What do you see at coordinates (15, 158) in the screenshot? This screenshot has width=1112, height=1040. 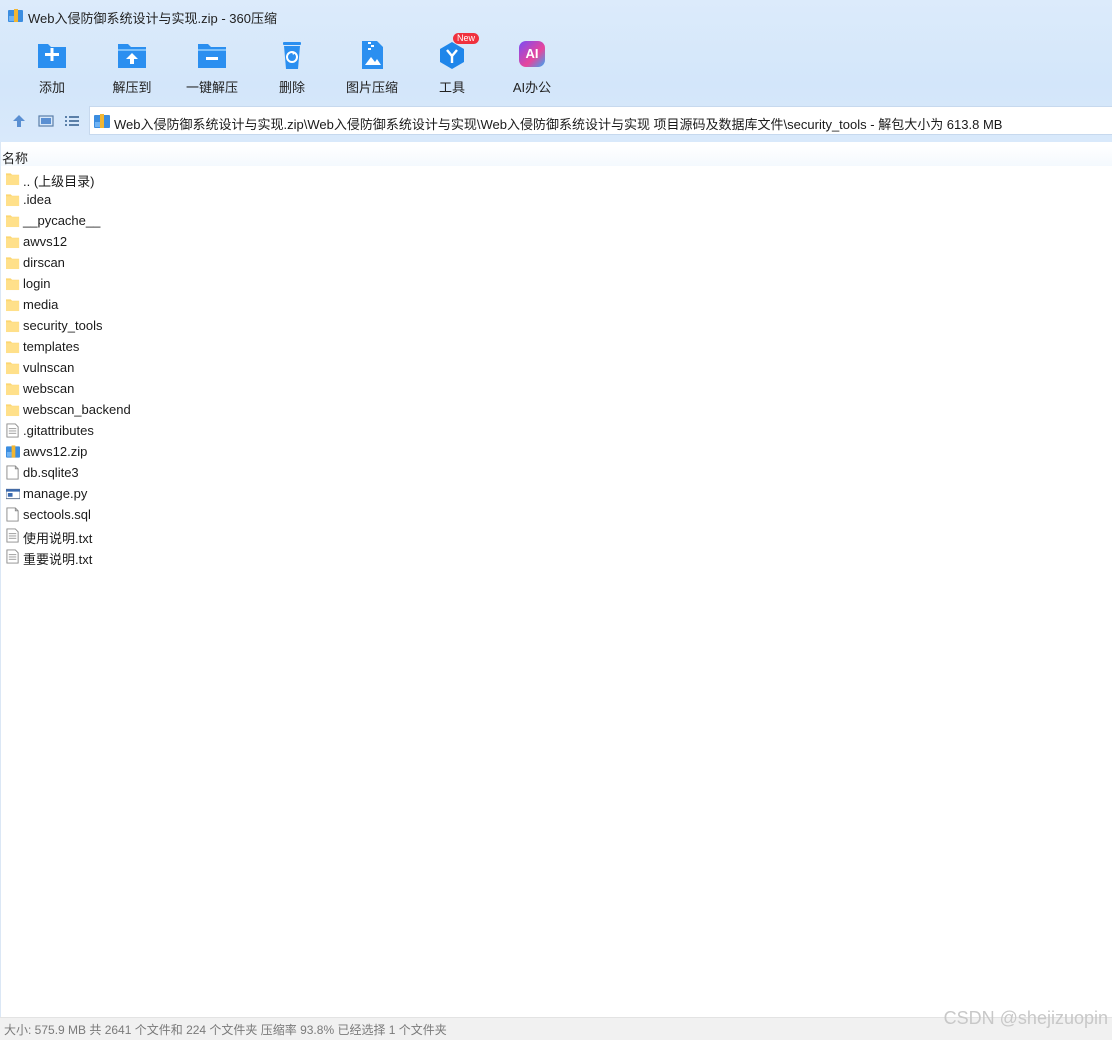 I see `name-column-label: 名称` at bounding box center [15, 158].